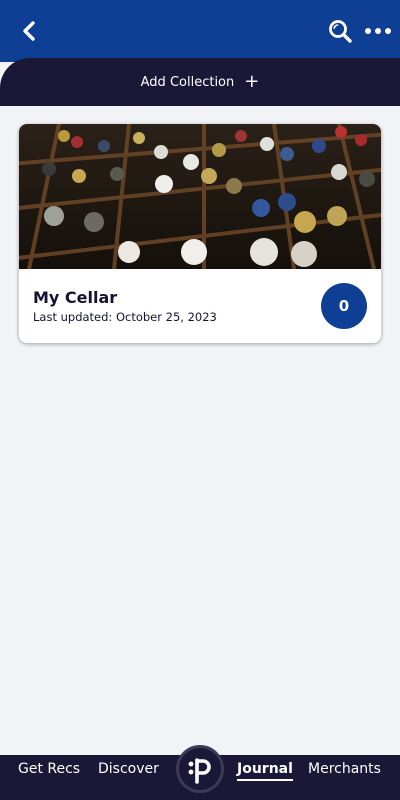  Describe the element at coordinates (344, 306) in the screenshot. I see `collection-count-badge: 0` at that location.